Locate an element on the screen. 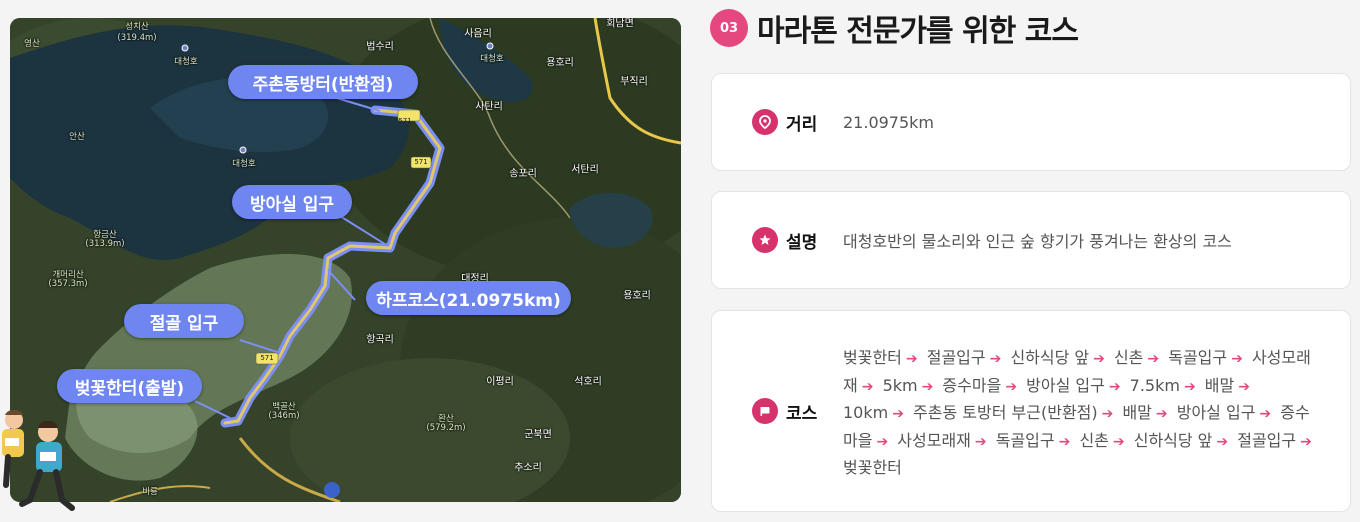  map-label: 회남면 is located at coordinates (620, 24).